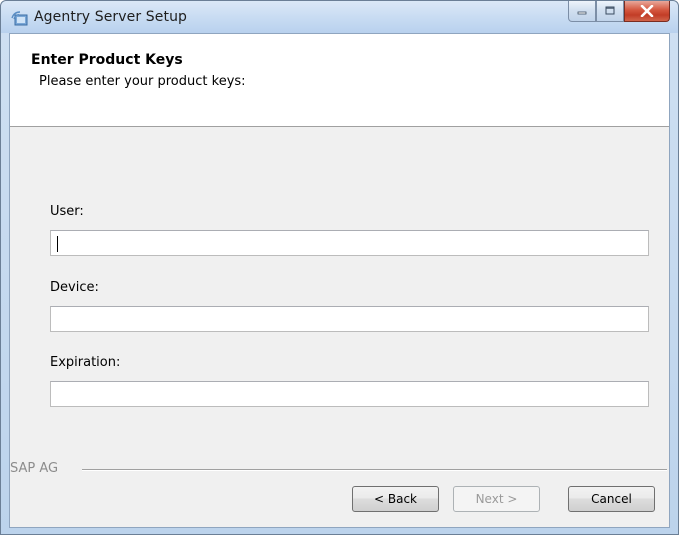 The image size is (679, 535). I want to click on window-title: Agentry Server Setup, so click(111, 17).